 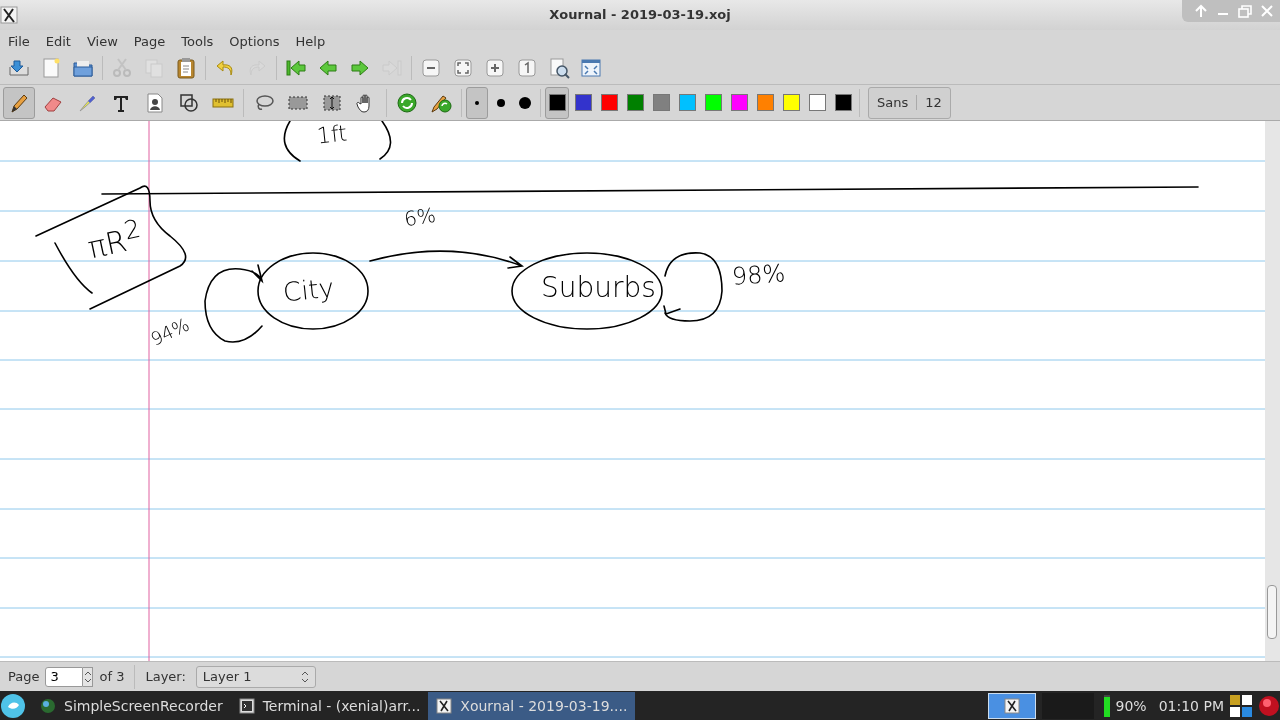 What do you see at coordinates (254, 41) in the screenshot?
I see `menu-item: Options` at bounding box center [254, 41].